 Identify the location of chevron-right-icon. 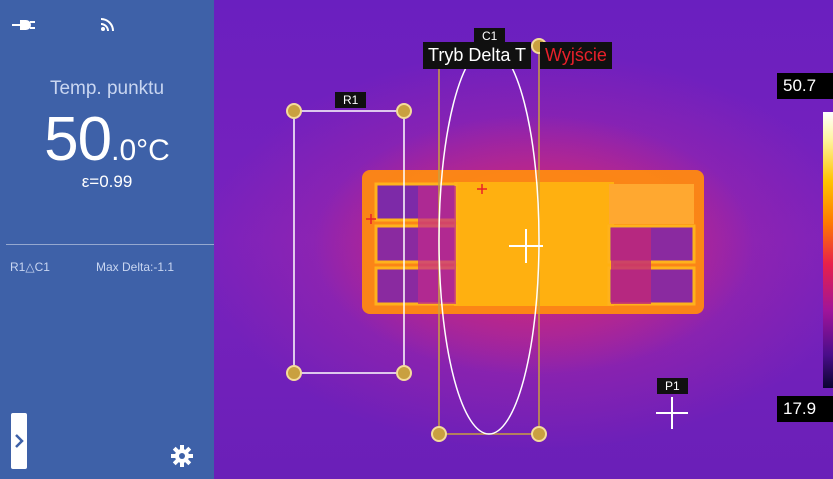
(19, 441).